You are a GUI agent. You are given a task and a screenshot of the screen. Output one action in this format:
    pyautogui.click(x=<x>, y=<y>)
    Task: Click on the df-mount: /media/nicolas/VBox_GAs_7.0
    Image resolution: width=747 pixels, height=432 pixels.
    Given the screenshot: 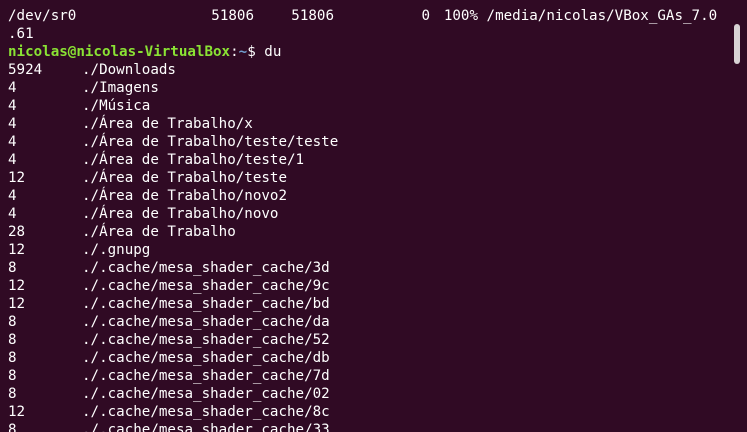 What is the action you would take?
    pyautogui.click(x=602, y=16)
    